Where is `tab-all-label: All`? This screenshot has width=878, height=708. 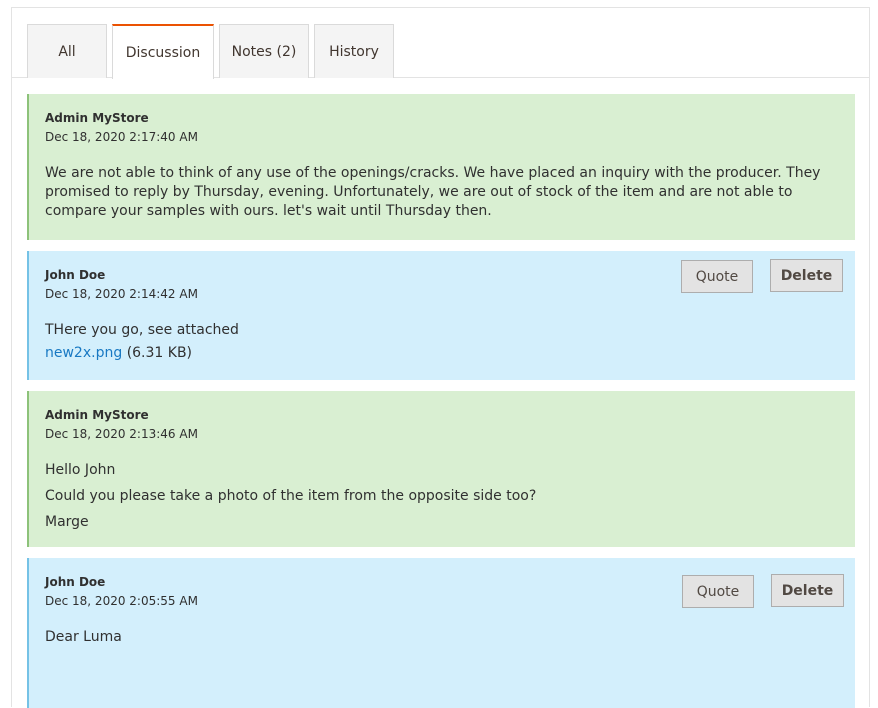
tab-all-label: All is located at coordinates (67, 51).